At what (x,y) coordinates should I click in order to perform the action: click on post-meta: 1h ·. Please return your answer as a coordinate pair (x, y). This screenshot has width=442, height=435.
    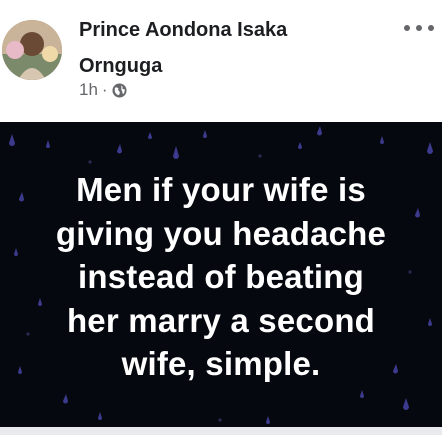
    Looking at the image, I should click on (103, 90).